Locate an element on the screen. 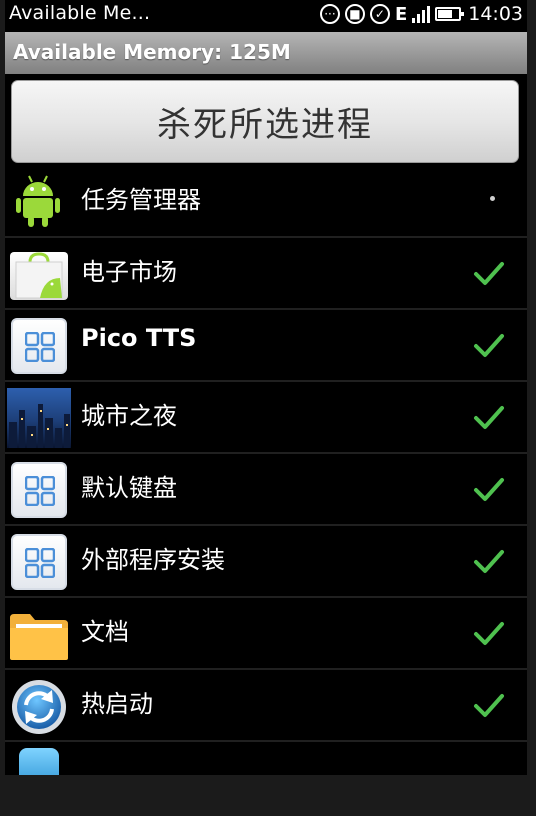 This screenshot has height=816, width=536. edge-network-icon: E is located at coordinates (401, 14).